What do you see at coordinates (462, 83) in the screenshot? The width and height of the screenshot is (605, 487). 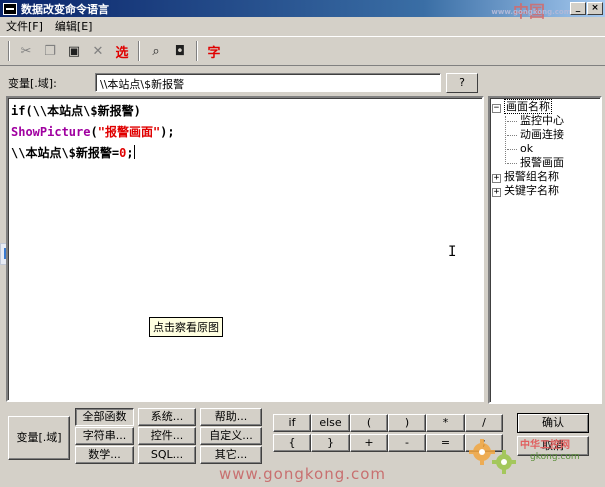 I see `browse-variable-button: ?` at bounding box center [462, 83].